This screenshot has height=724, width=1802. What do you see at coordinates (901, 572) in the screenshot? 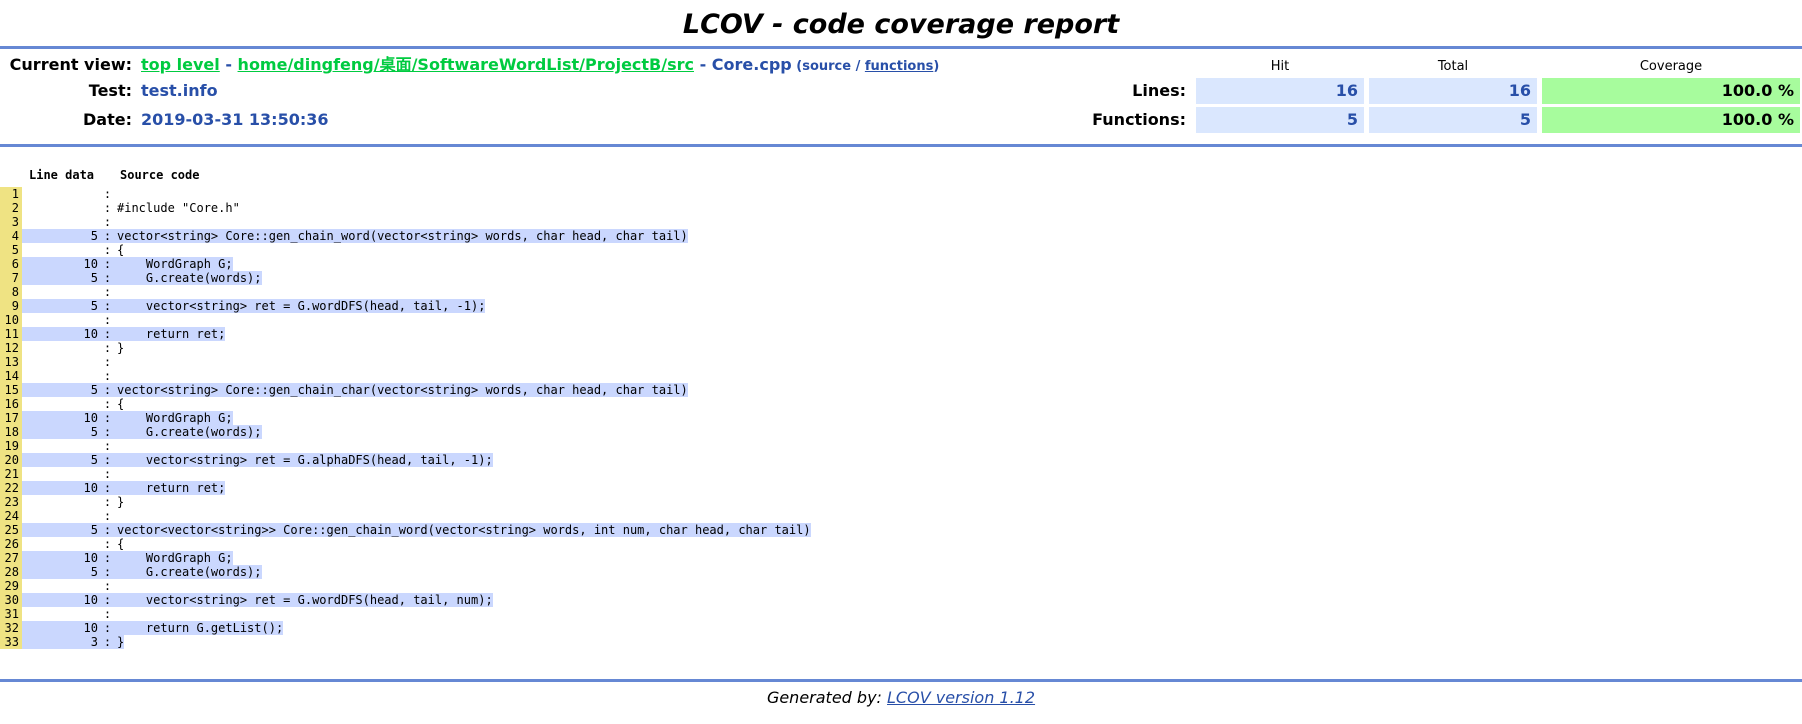
I see `source-line: 28 5: G.create(words);` at bounding box center [901, 572].